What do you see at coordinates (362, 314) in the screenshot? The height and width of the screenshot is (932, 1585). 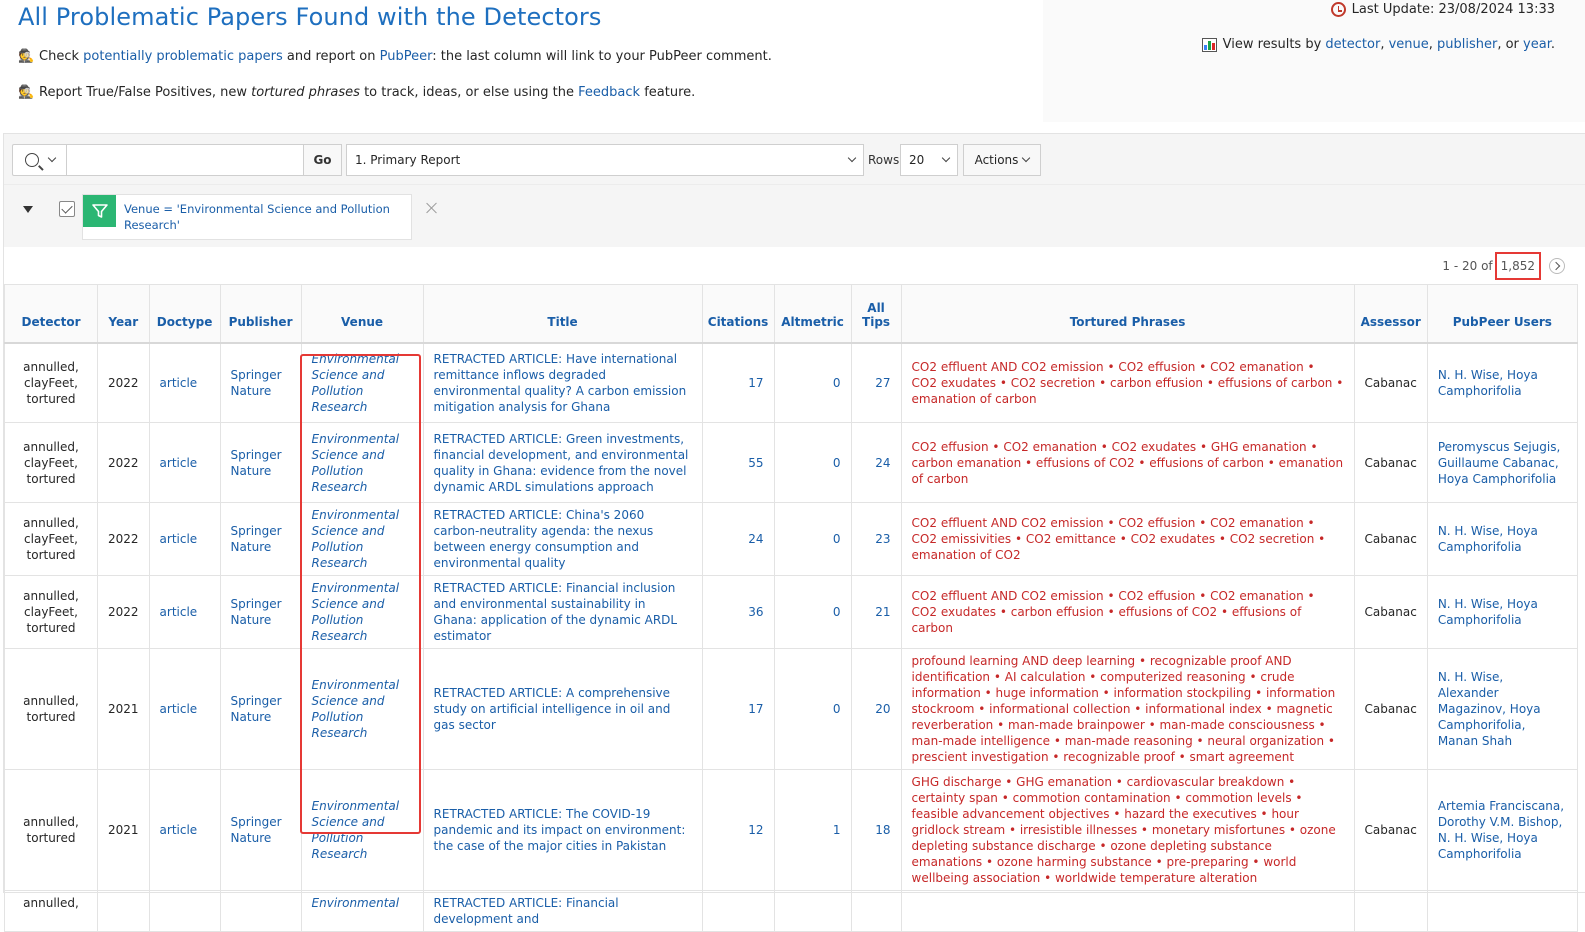 I see `col-venue: Venue` at bounding box center [362, 314].